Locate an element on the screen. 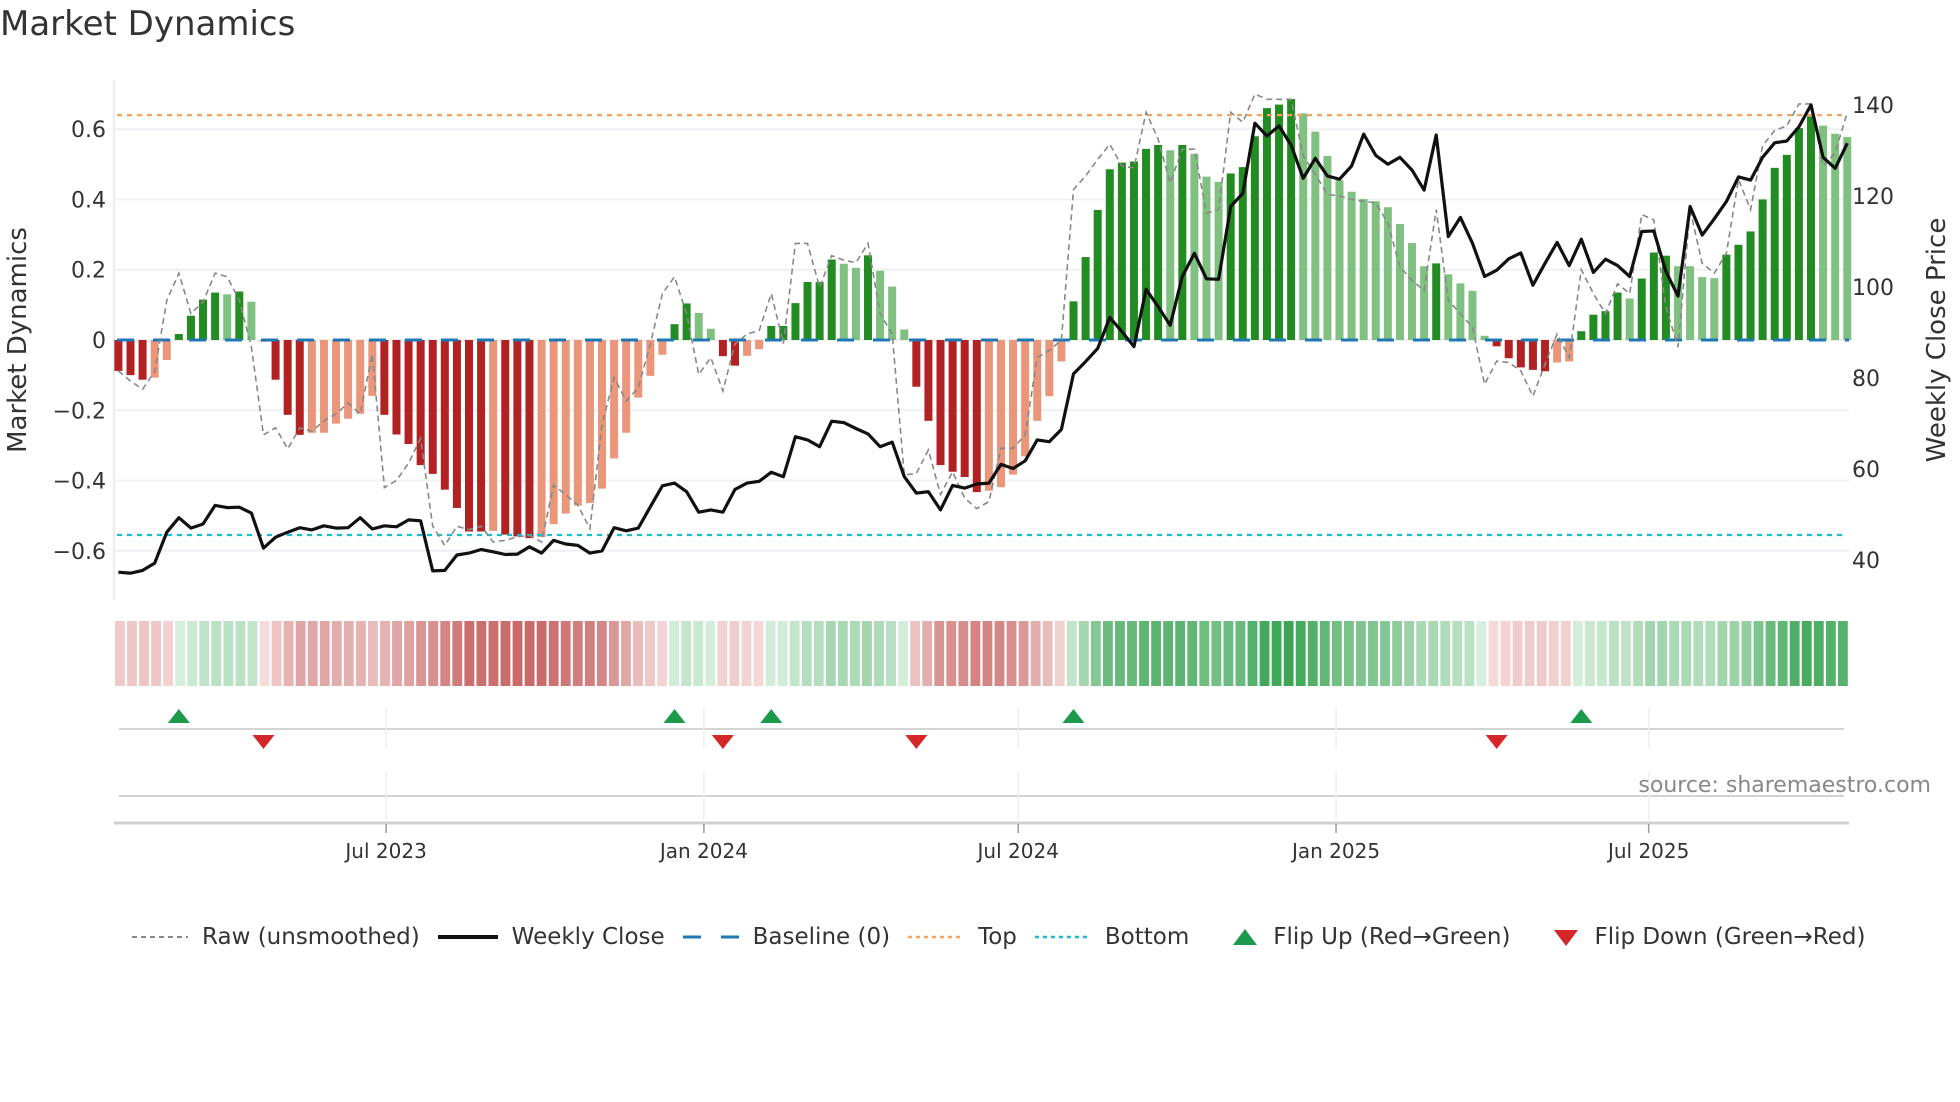 The image size is (1960, 1102). y2-tick-label: 60 is located at coordinates (1866, 470).